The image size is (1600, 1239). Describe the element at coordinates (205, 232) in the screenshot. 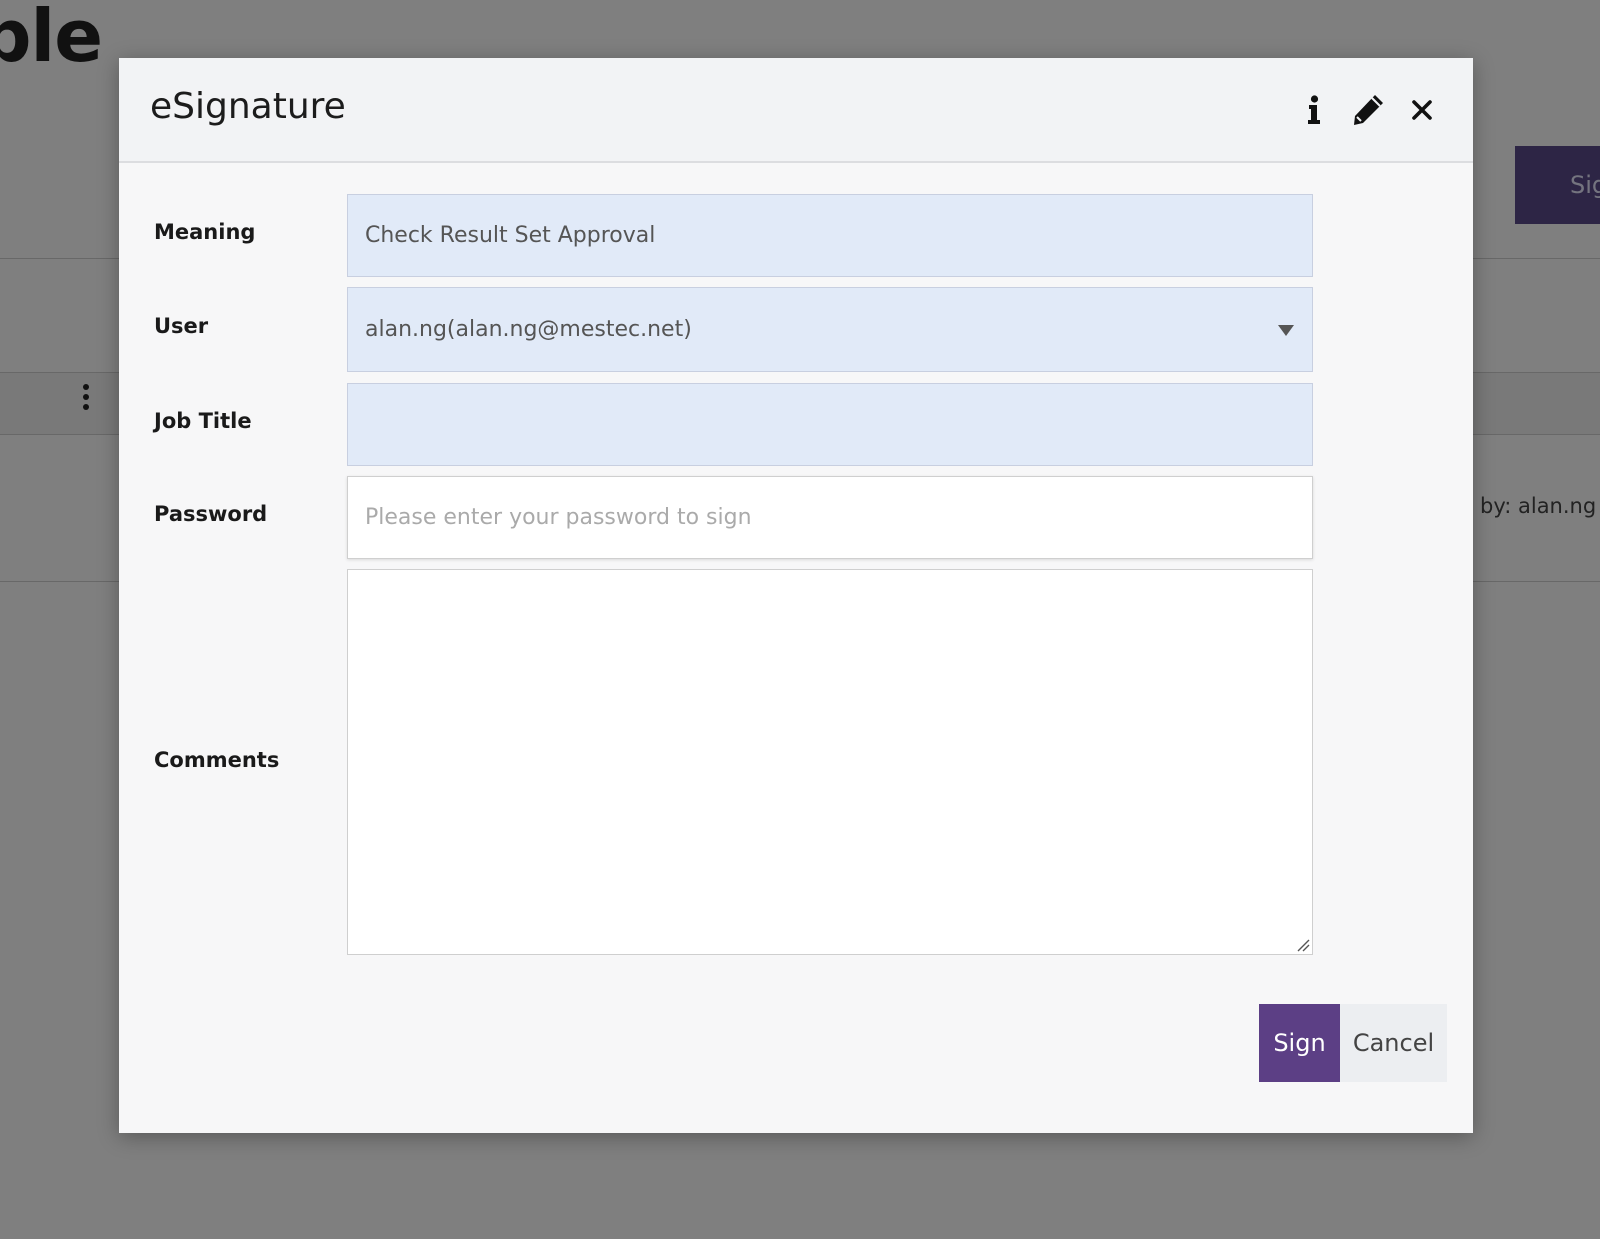

I see `meaning-label: Meaning` at that location.